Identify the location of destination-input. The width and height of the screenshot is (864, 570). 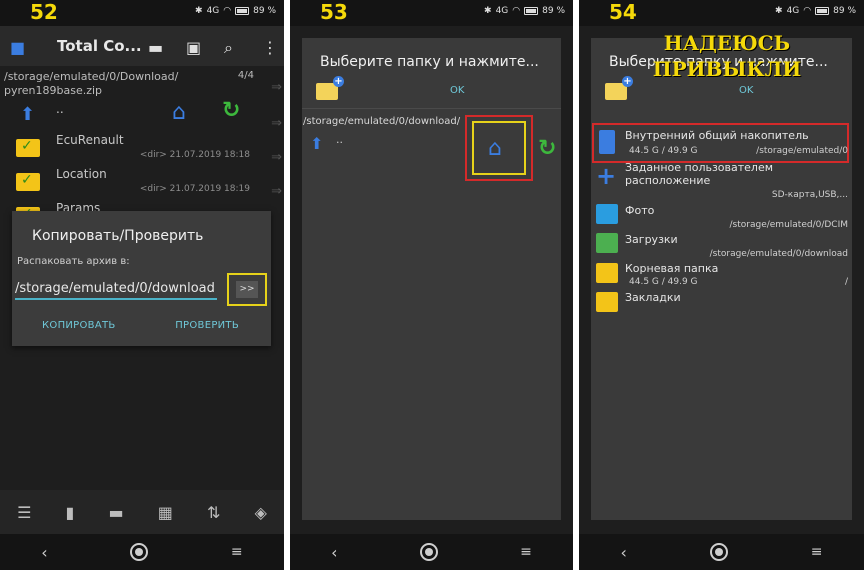
(116, 289).